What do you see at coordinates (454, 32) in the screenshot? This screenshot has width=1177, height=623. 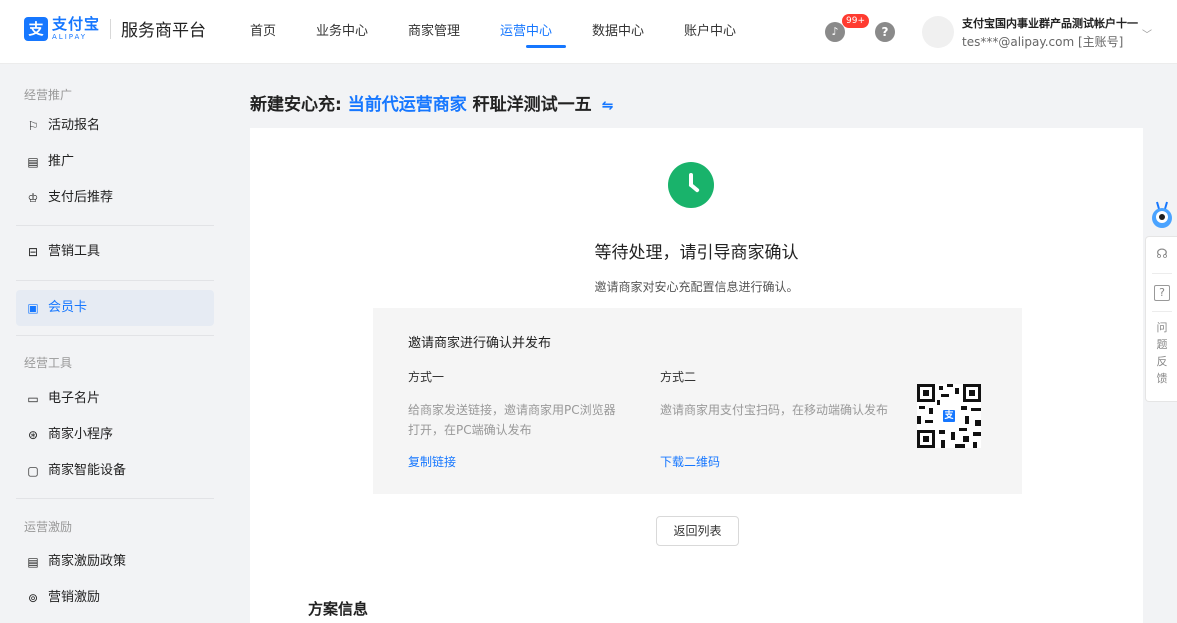 I see `nav-item-merchant: 商家管理` at bounding box center [454, 32].